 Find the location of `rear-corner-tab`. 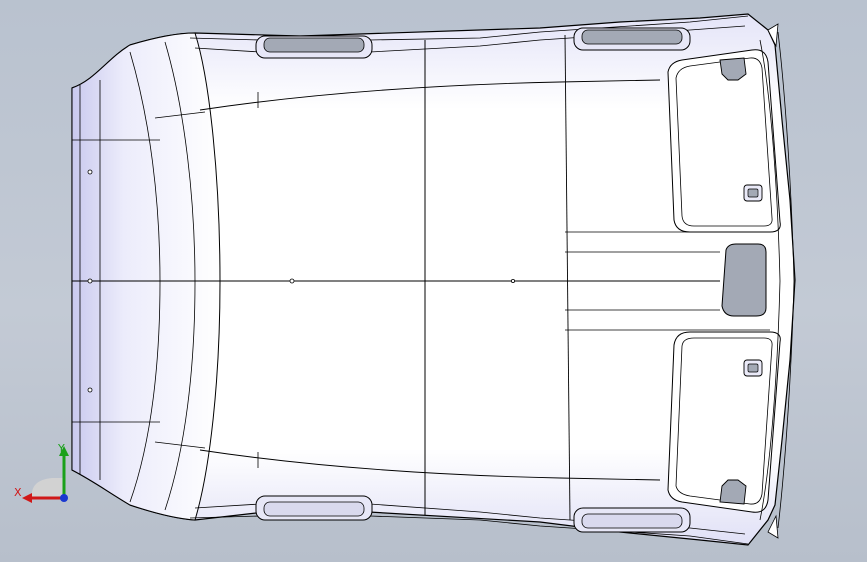

rear-corner-tab is located at coordinates (773, 526).